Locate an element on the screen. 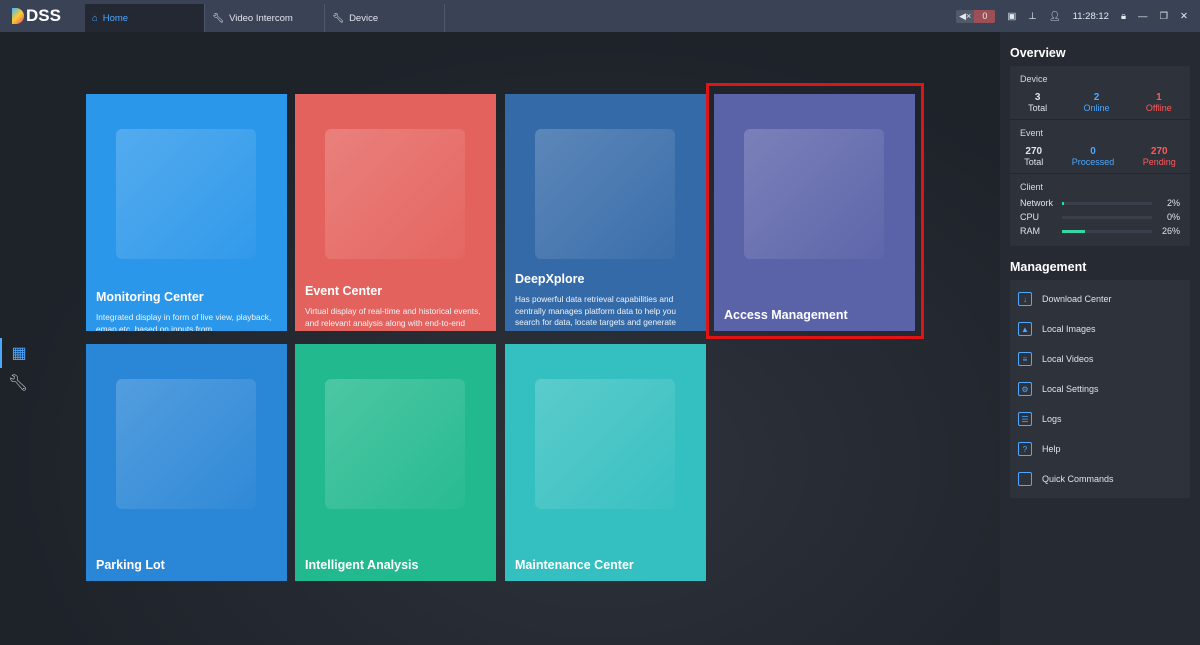 The image size is (1200, 645). user-icon: 👤︎ is located at coordinates (1055, 16).